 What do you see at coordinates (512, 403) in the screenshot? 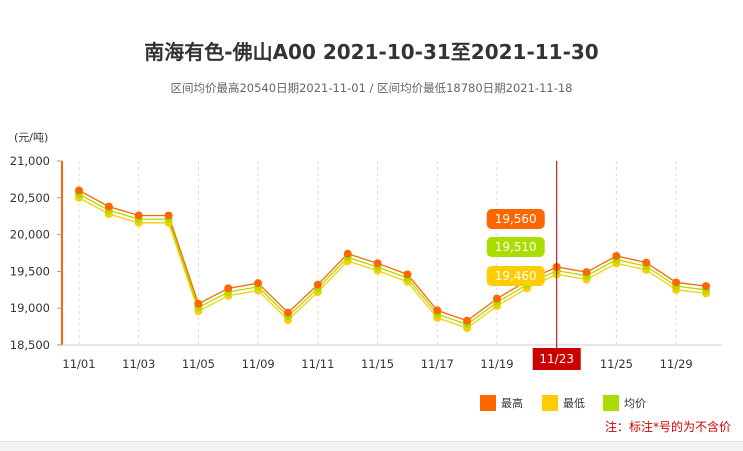
I see `legend-label: 最高` at bounding box center [512, 403].